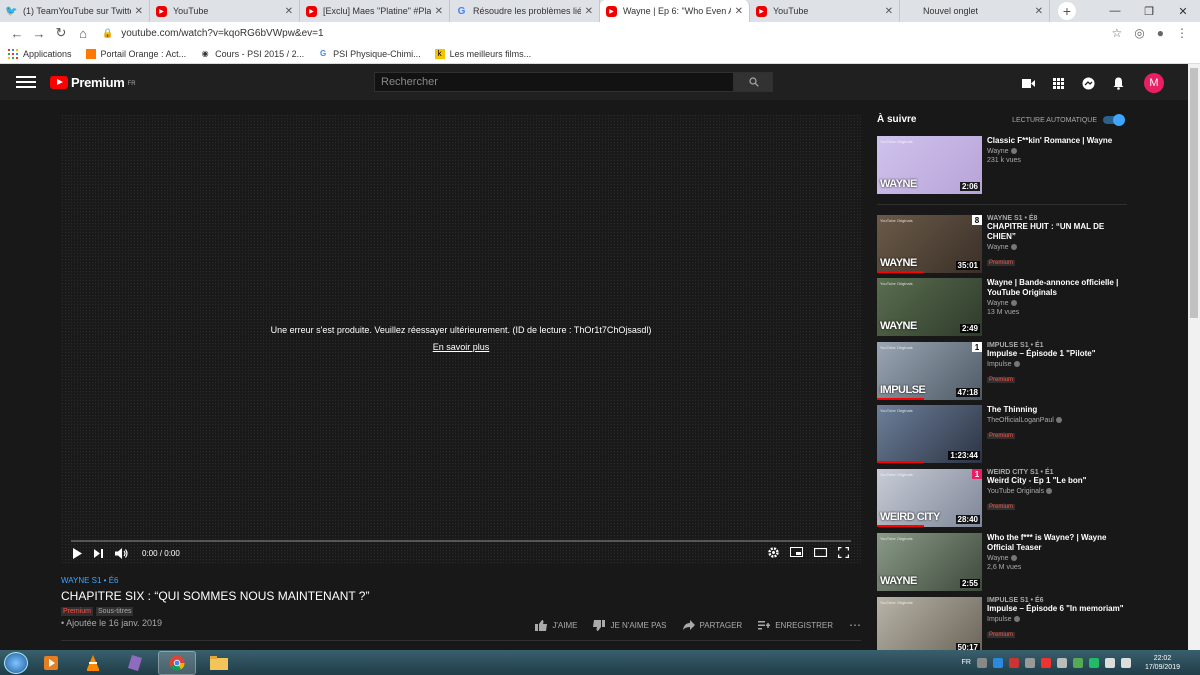  I want to click on channel-name: YouTube Originals, so click(1057, 491).